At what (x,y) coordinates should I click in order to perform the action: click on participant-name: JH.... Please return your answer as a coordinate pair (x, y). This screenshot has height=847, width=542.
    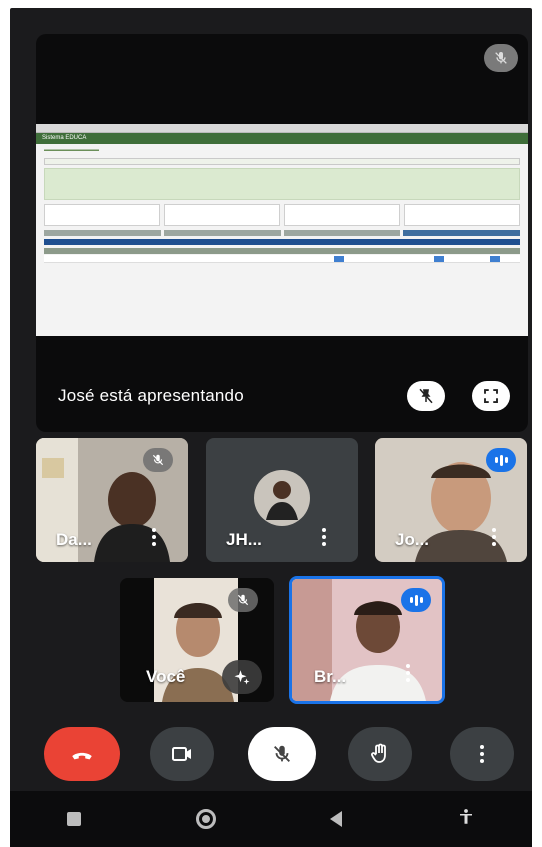
    Looking at the image, I should click on (244, 539).